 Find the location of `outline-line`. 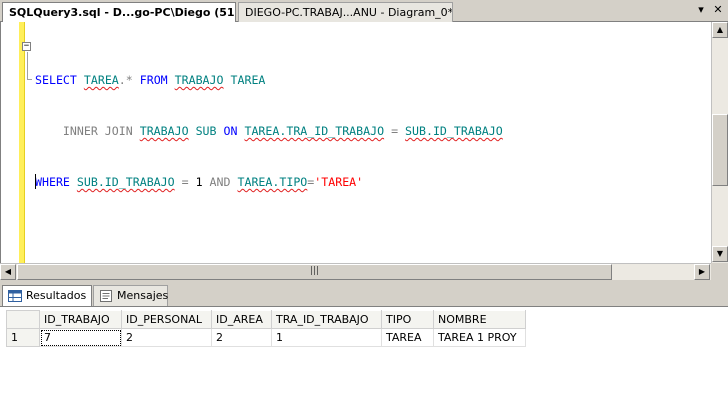

outline-line is located at coordinates (27, 66).